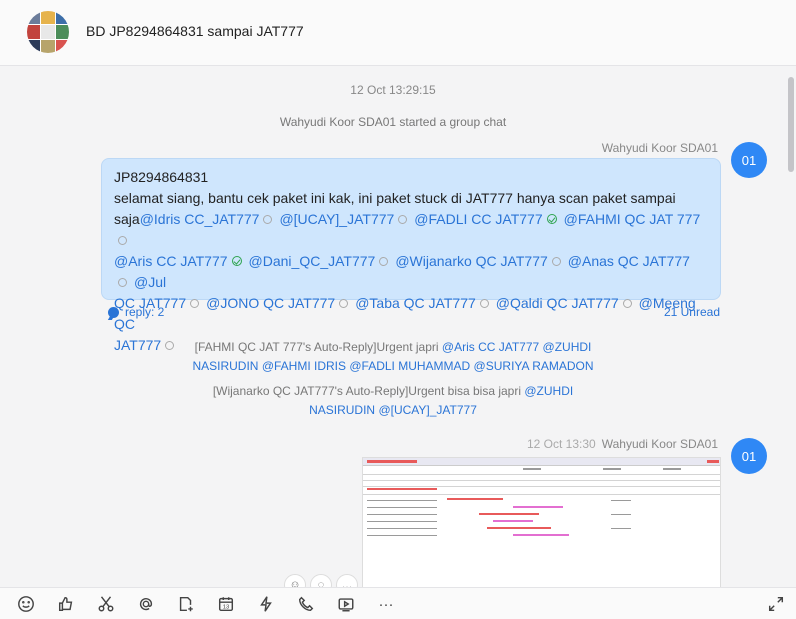 The image size is (796, 619). What do you see at coordinates (478, 219) in the screenshot?
I see `mention-link: @FADLI CC JAT777` at bounding box center [478, 219].